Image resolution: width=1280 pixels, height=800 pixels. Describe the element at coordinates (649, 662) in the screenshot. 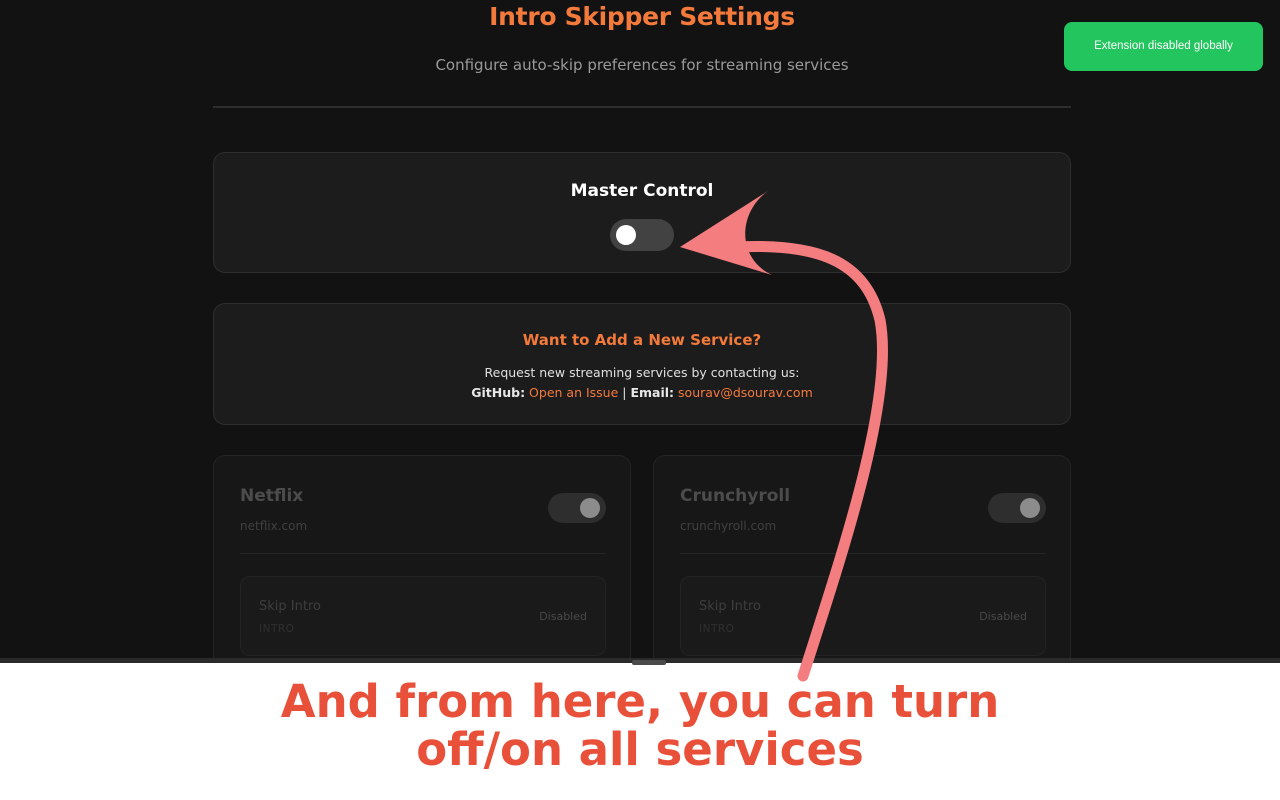

I see `scroll-handle` at that location.